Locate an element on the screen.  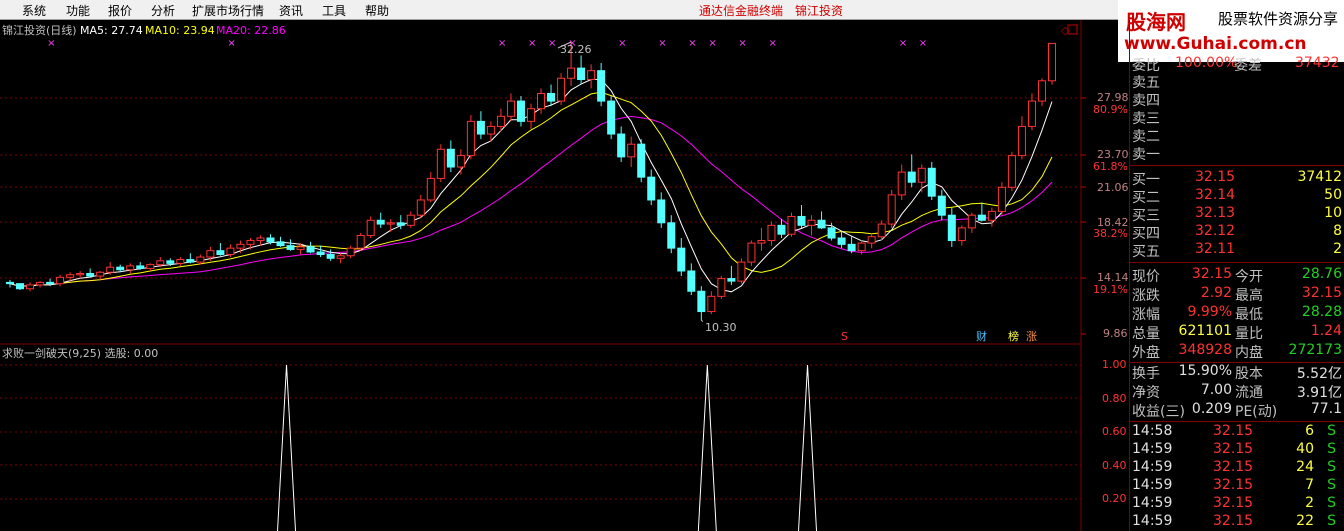
menu-item-tools: 工具 is located at coordinates (334, 10).